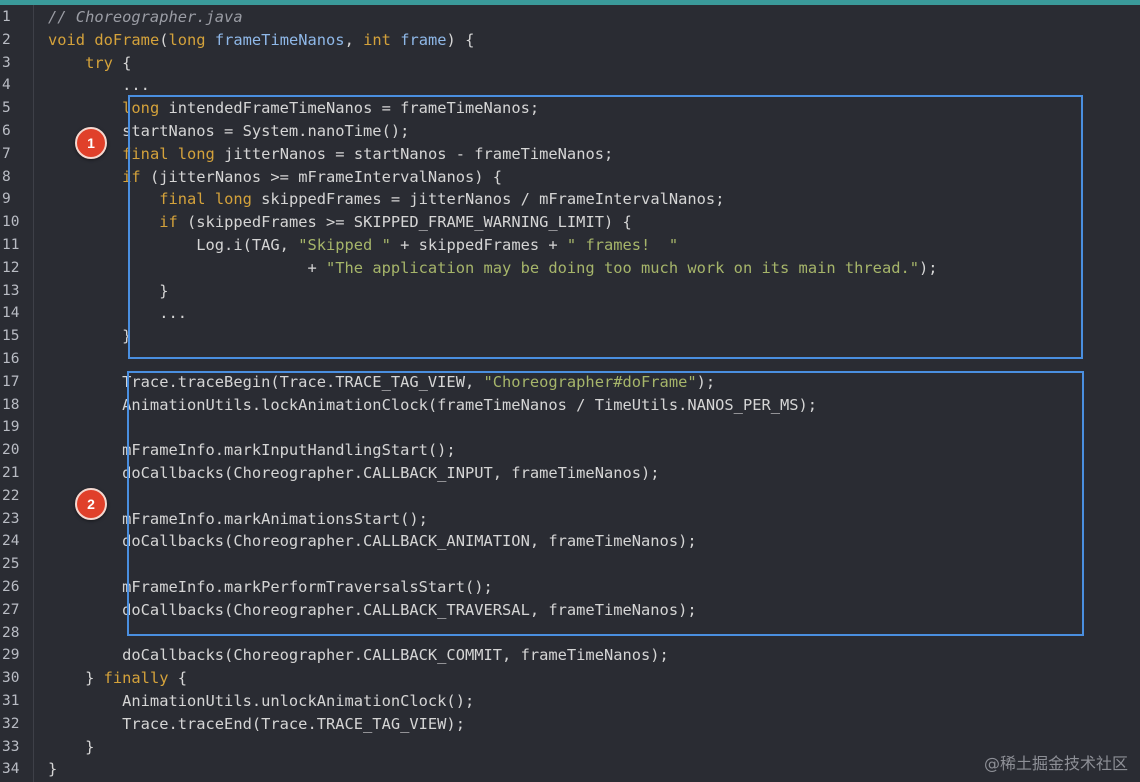 The height and width of the screenshot is (782, 1140). Describe the element at coordinates (11, 427) in the screenshot. I see `line-number: 19` at that location.